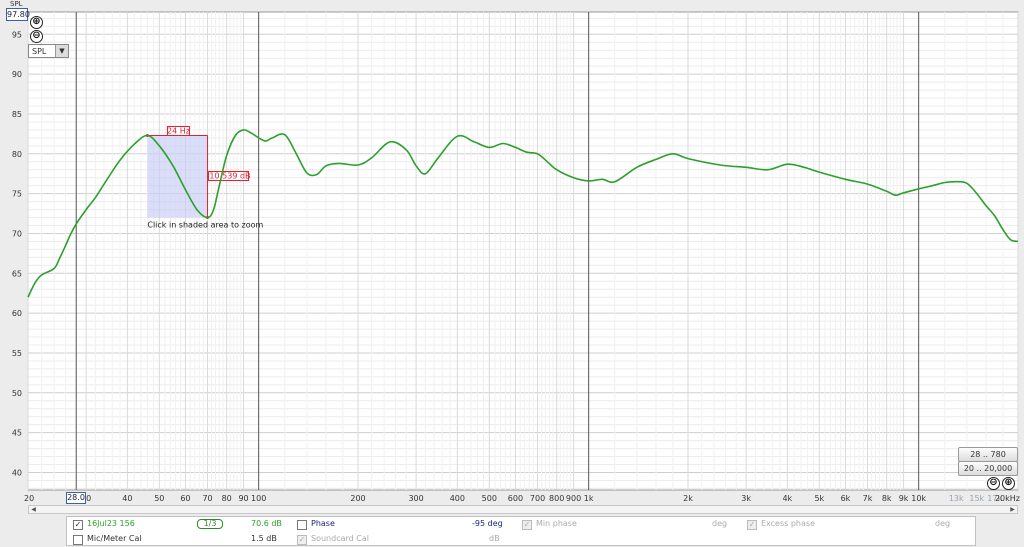 The width and height of the screenshot is (1024, 547). What do you see at coordinates (229, 176) in the screenshot?
I see `selection-height-label: -10.539 dB` at bounding box center [229, 176].